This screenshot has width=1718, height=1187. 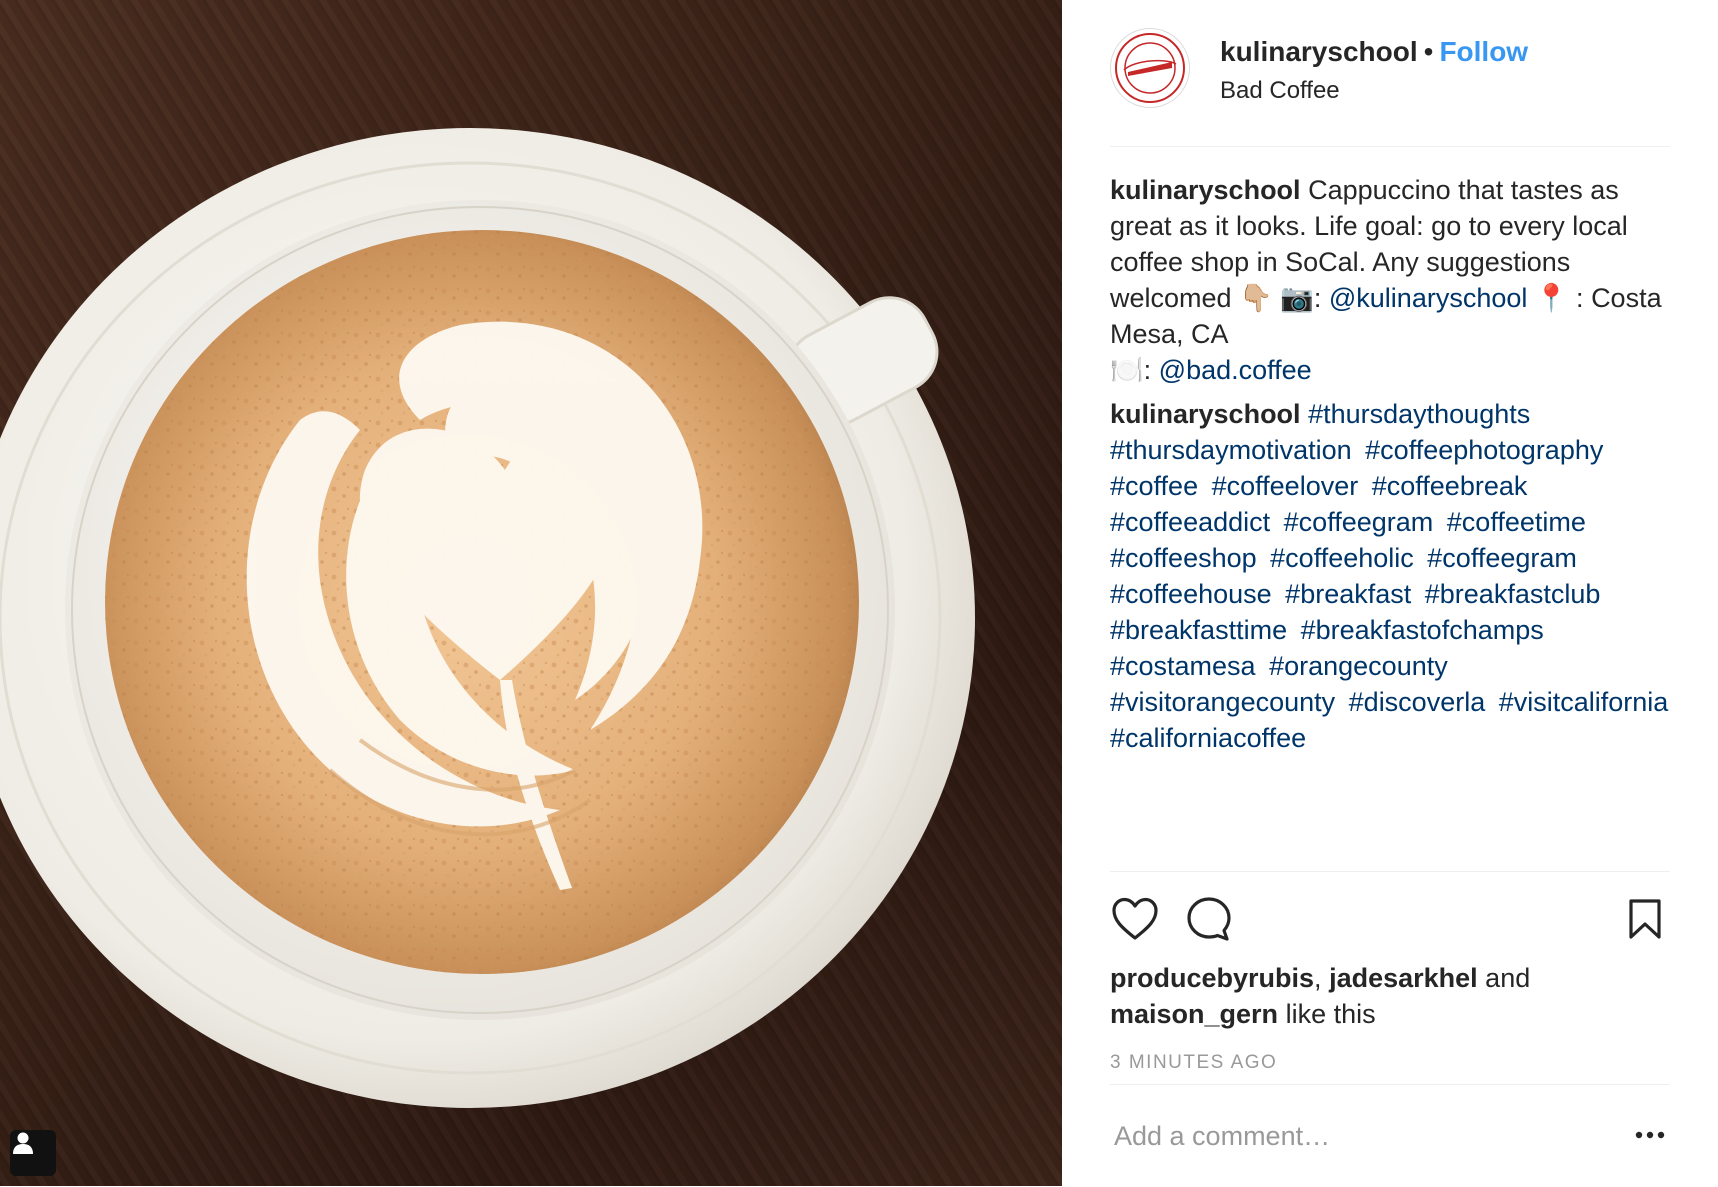 I want to click on mention-link: @kulinaryschool, so click(x=1428, y=298).